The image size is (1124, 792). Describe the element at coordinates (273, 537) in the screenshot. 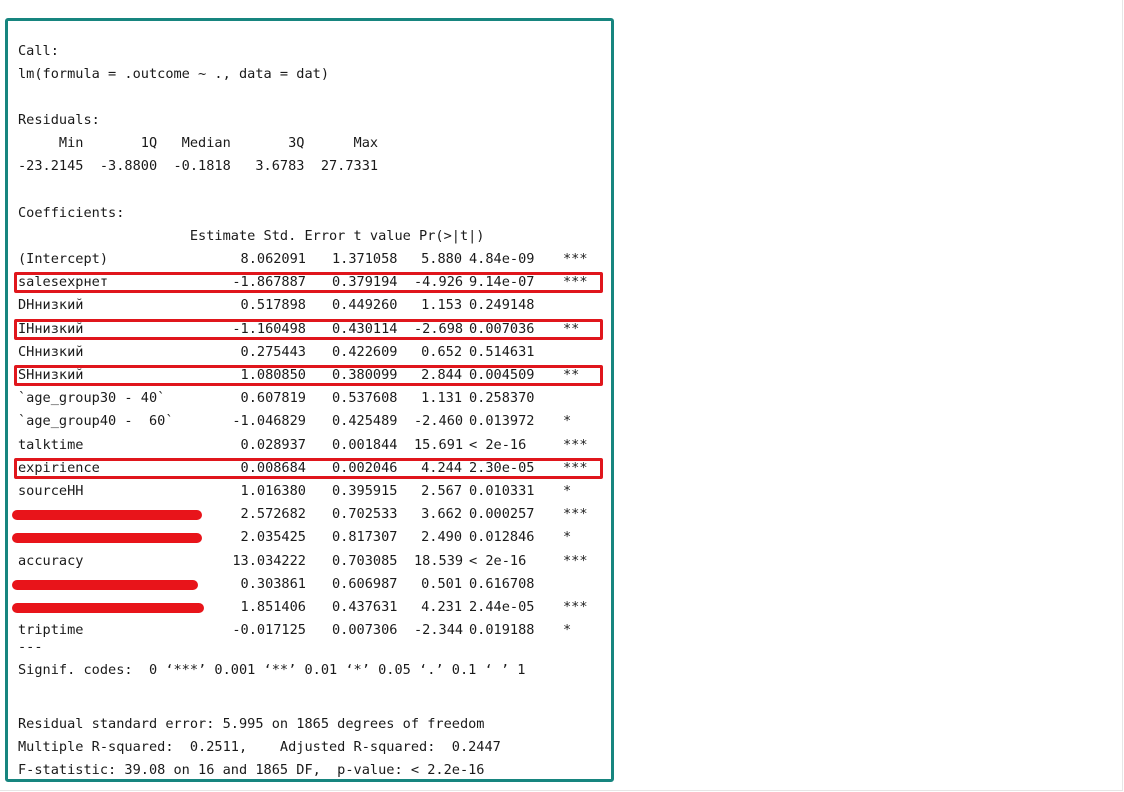

I see `coefficient-estimate: 2.035425` at that location.